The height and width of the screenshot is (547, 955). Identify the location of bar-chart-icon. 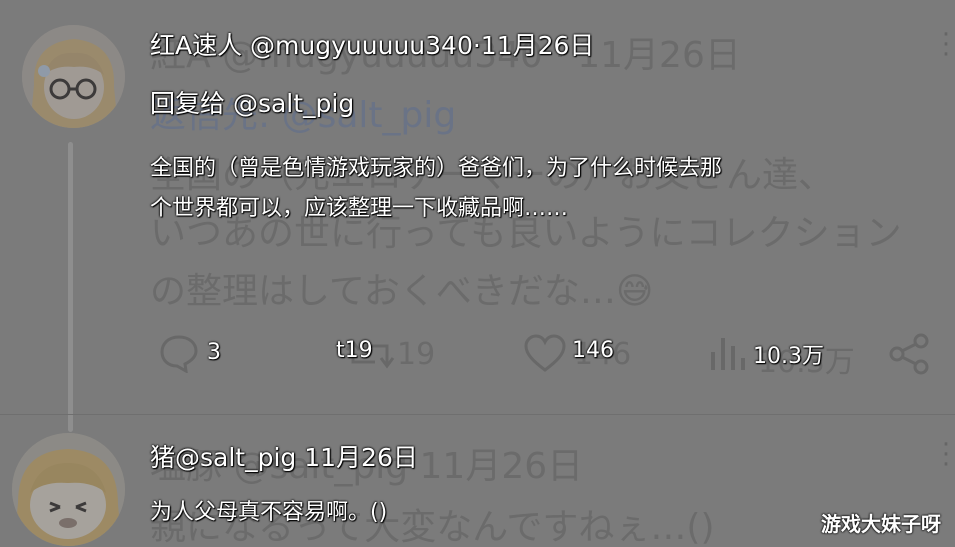
(728, 354).